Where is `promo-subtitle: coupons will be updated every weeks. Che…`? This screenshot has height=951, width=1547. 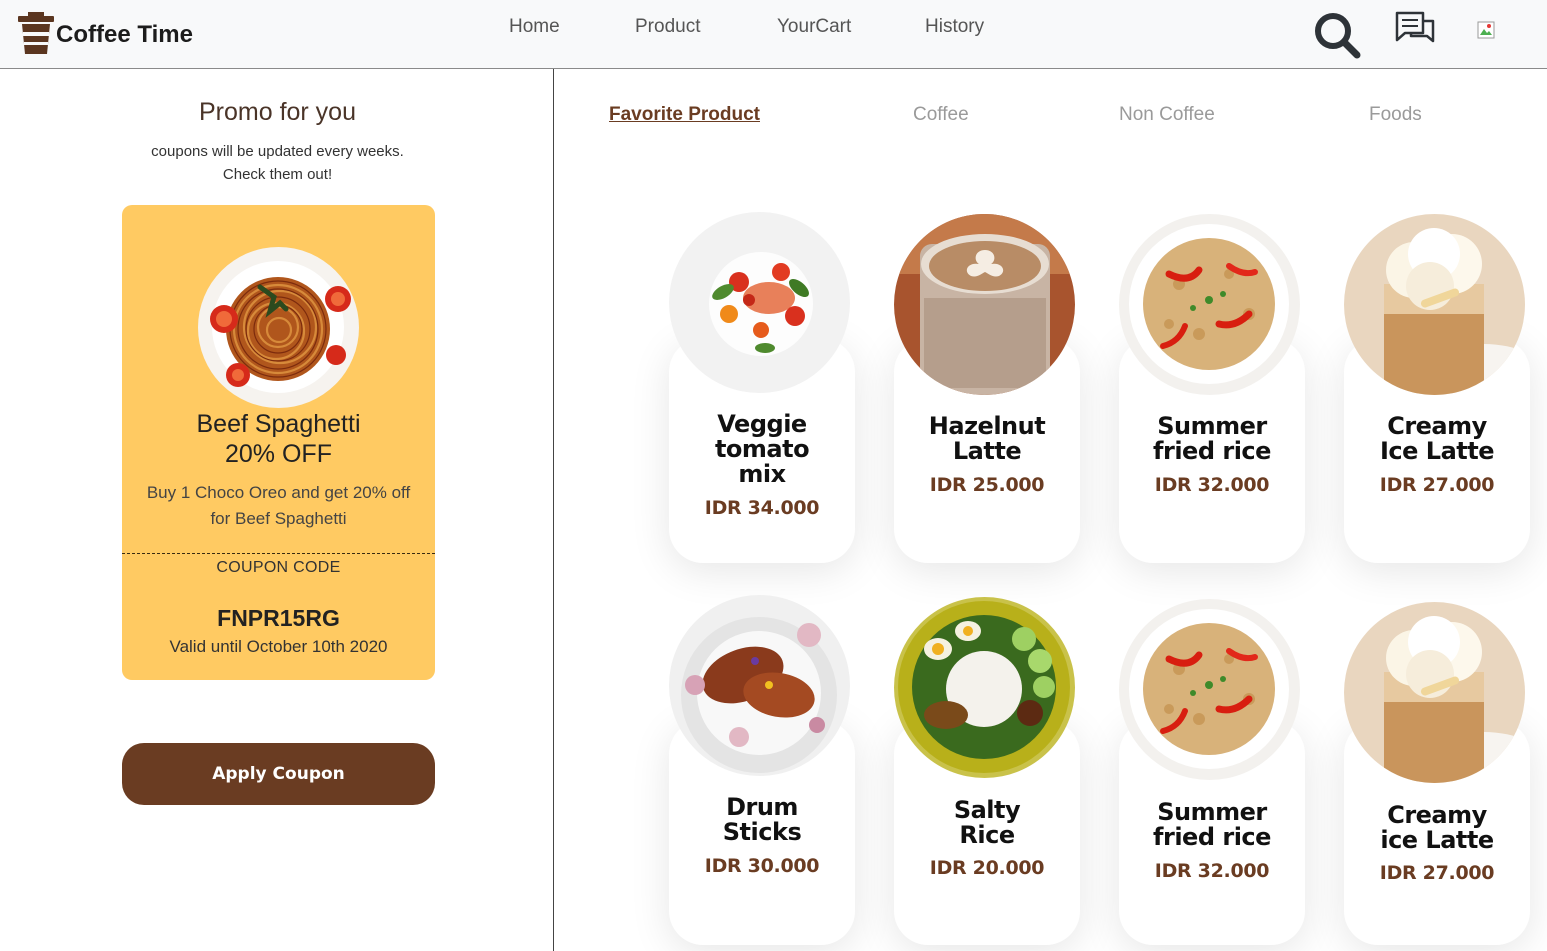 promo-subtitle: coupons will be updated every weeks. Che… is located at coordinates (277, 163).